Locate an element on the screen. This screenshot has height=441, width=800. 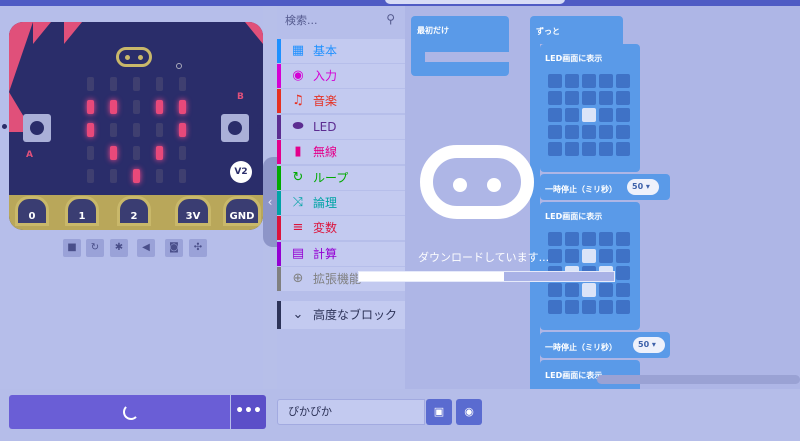
debug-bug-icon: ✱ is located at coordinates (119, 248).